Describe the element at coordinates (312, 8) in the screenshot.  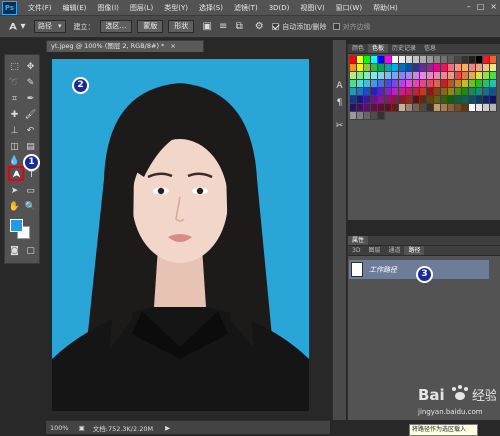
I see `menu-view: 视图(V)` at that location.